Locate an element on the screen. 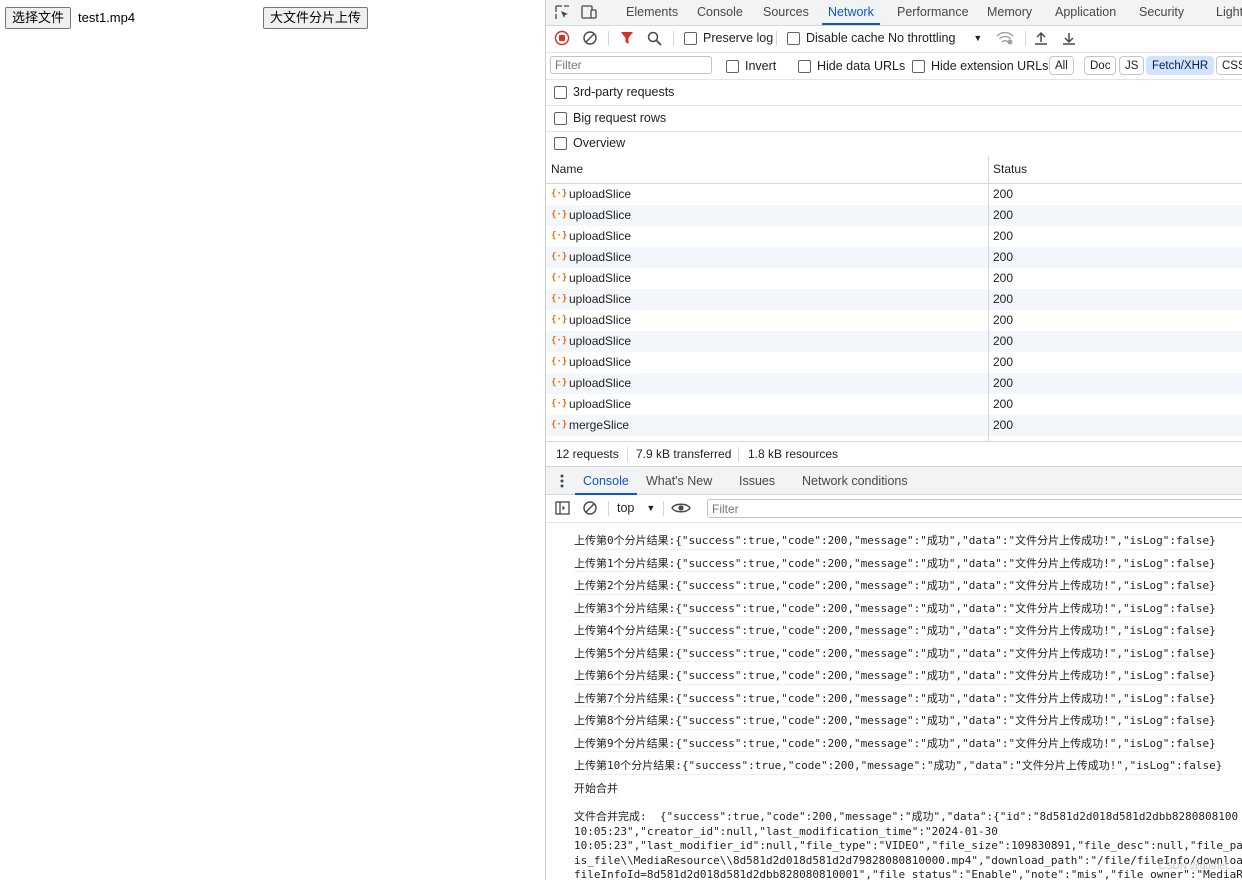 Image resolution: width=1242 pixels, height=880 pixels. throttling-select: No throttling ▼ is located at coordinates (935, 38).